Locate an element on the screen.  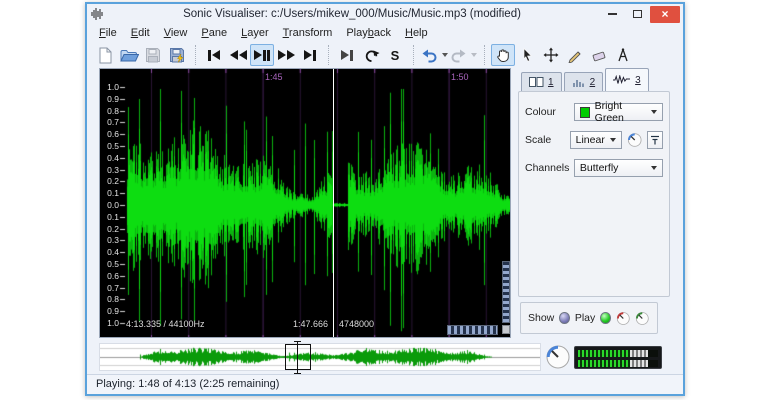
maximize-button is located at coordinates (637, 14).